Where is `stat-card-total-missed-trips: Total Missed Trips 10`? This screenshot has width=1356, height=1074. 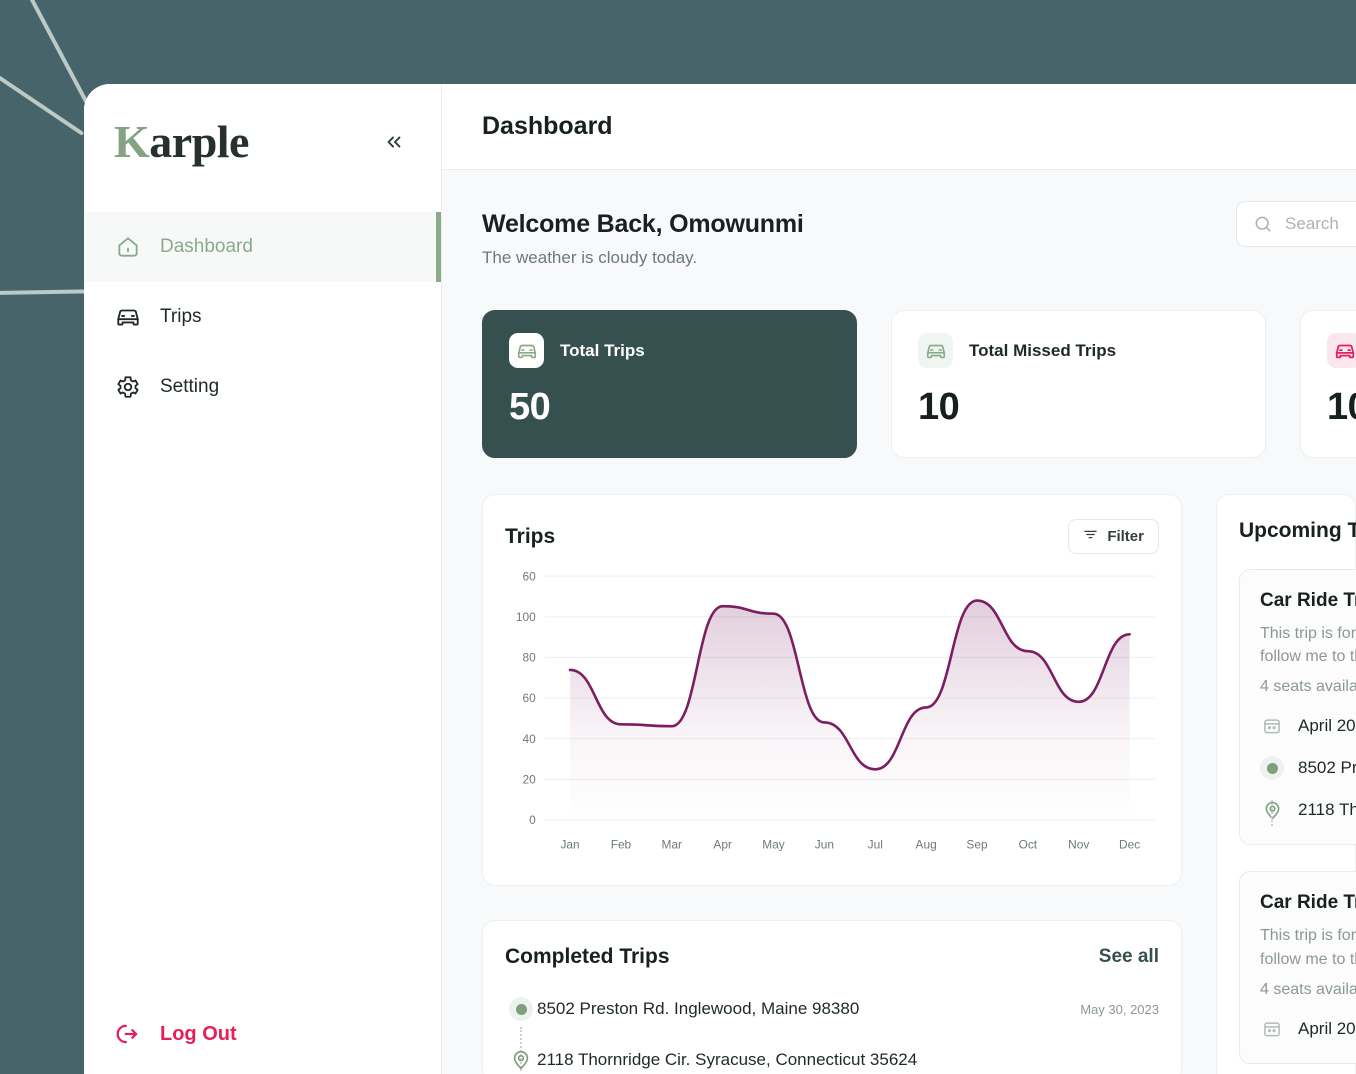
stat-card-total-missed-trips: Total Missed Trips 10 is located at coordinates (1078, 384).